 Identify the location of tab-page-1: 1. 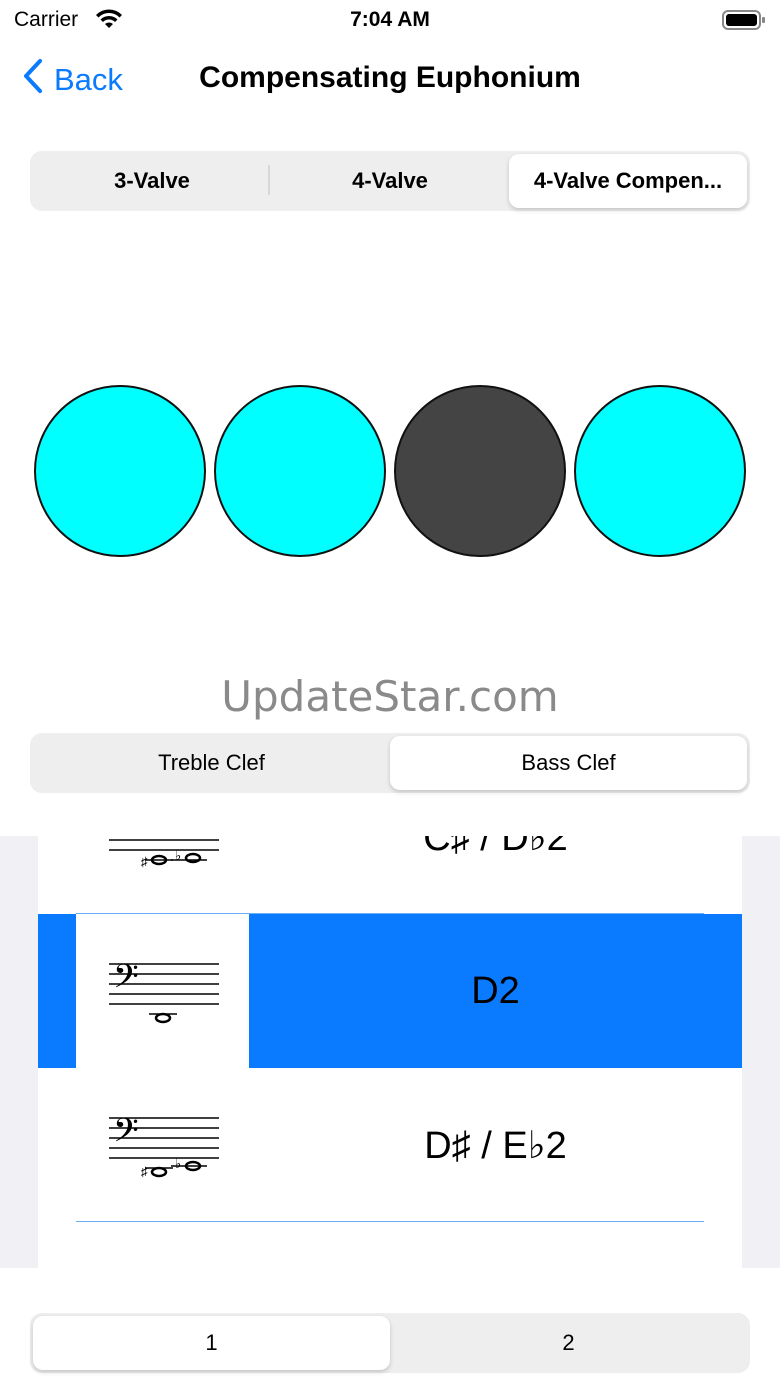
(211, 1343).